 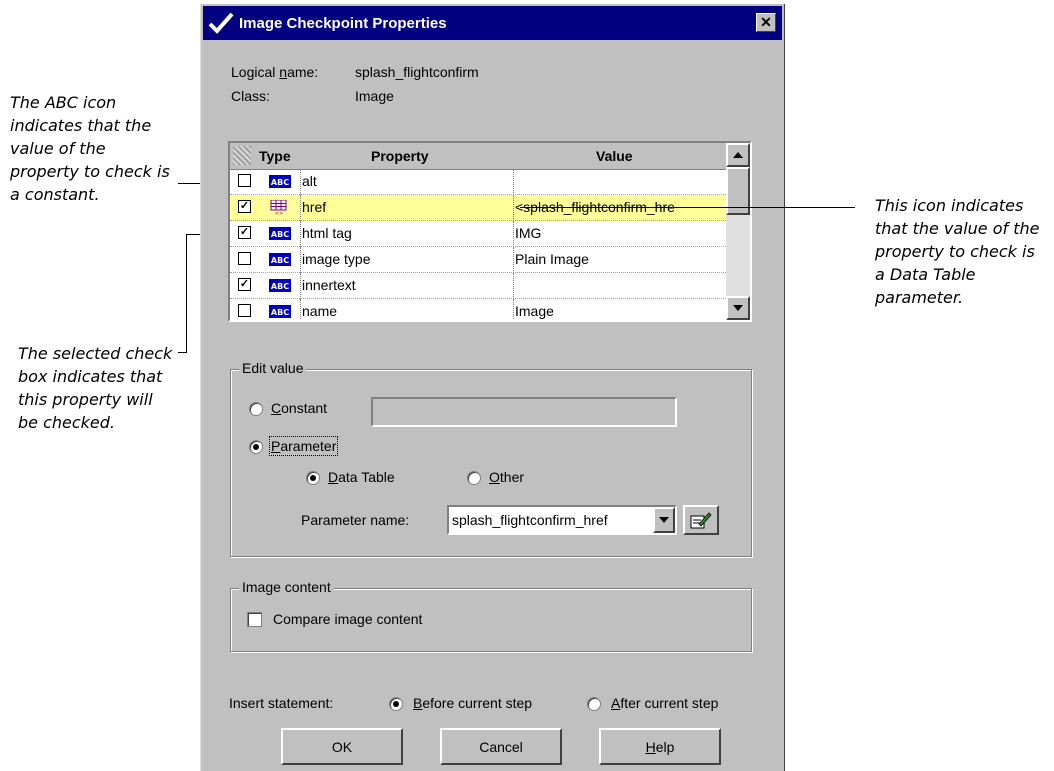 I want to click on ok-button: OK, so click(x=342, y=746).